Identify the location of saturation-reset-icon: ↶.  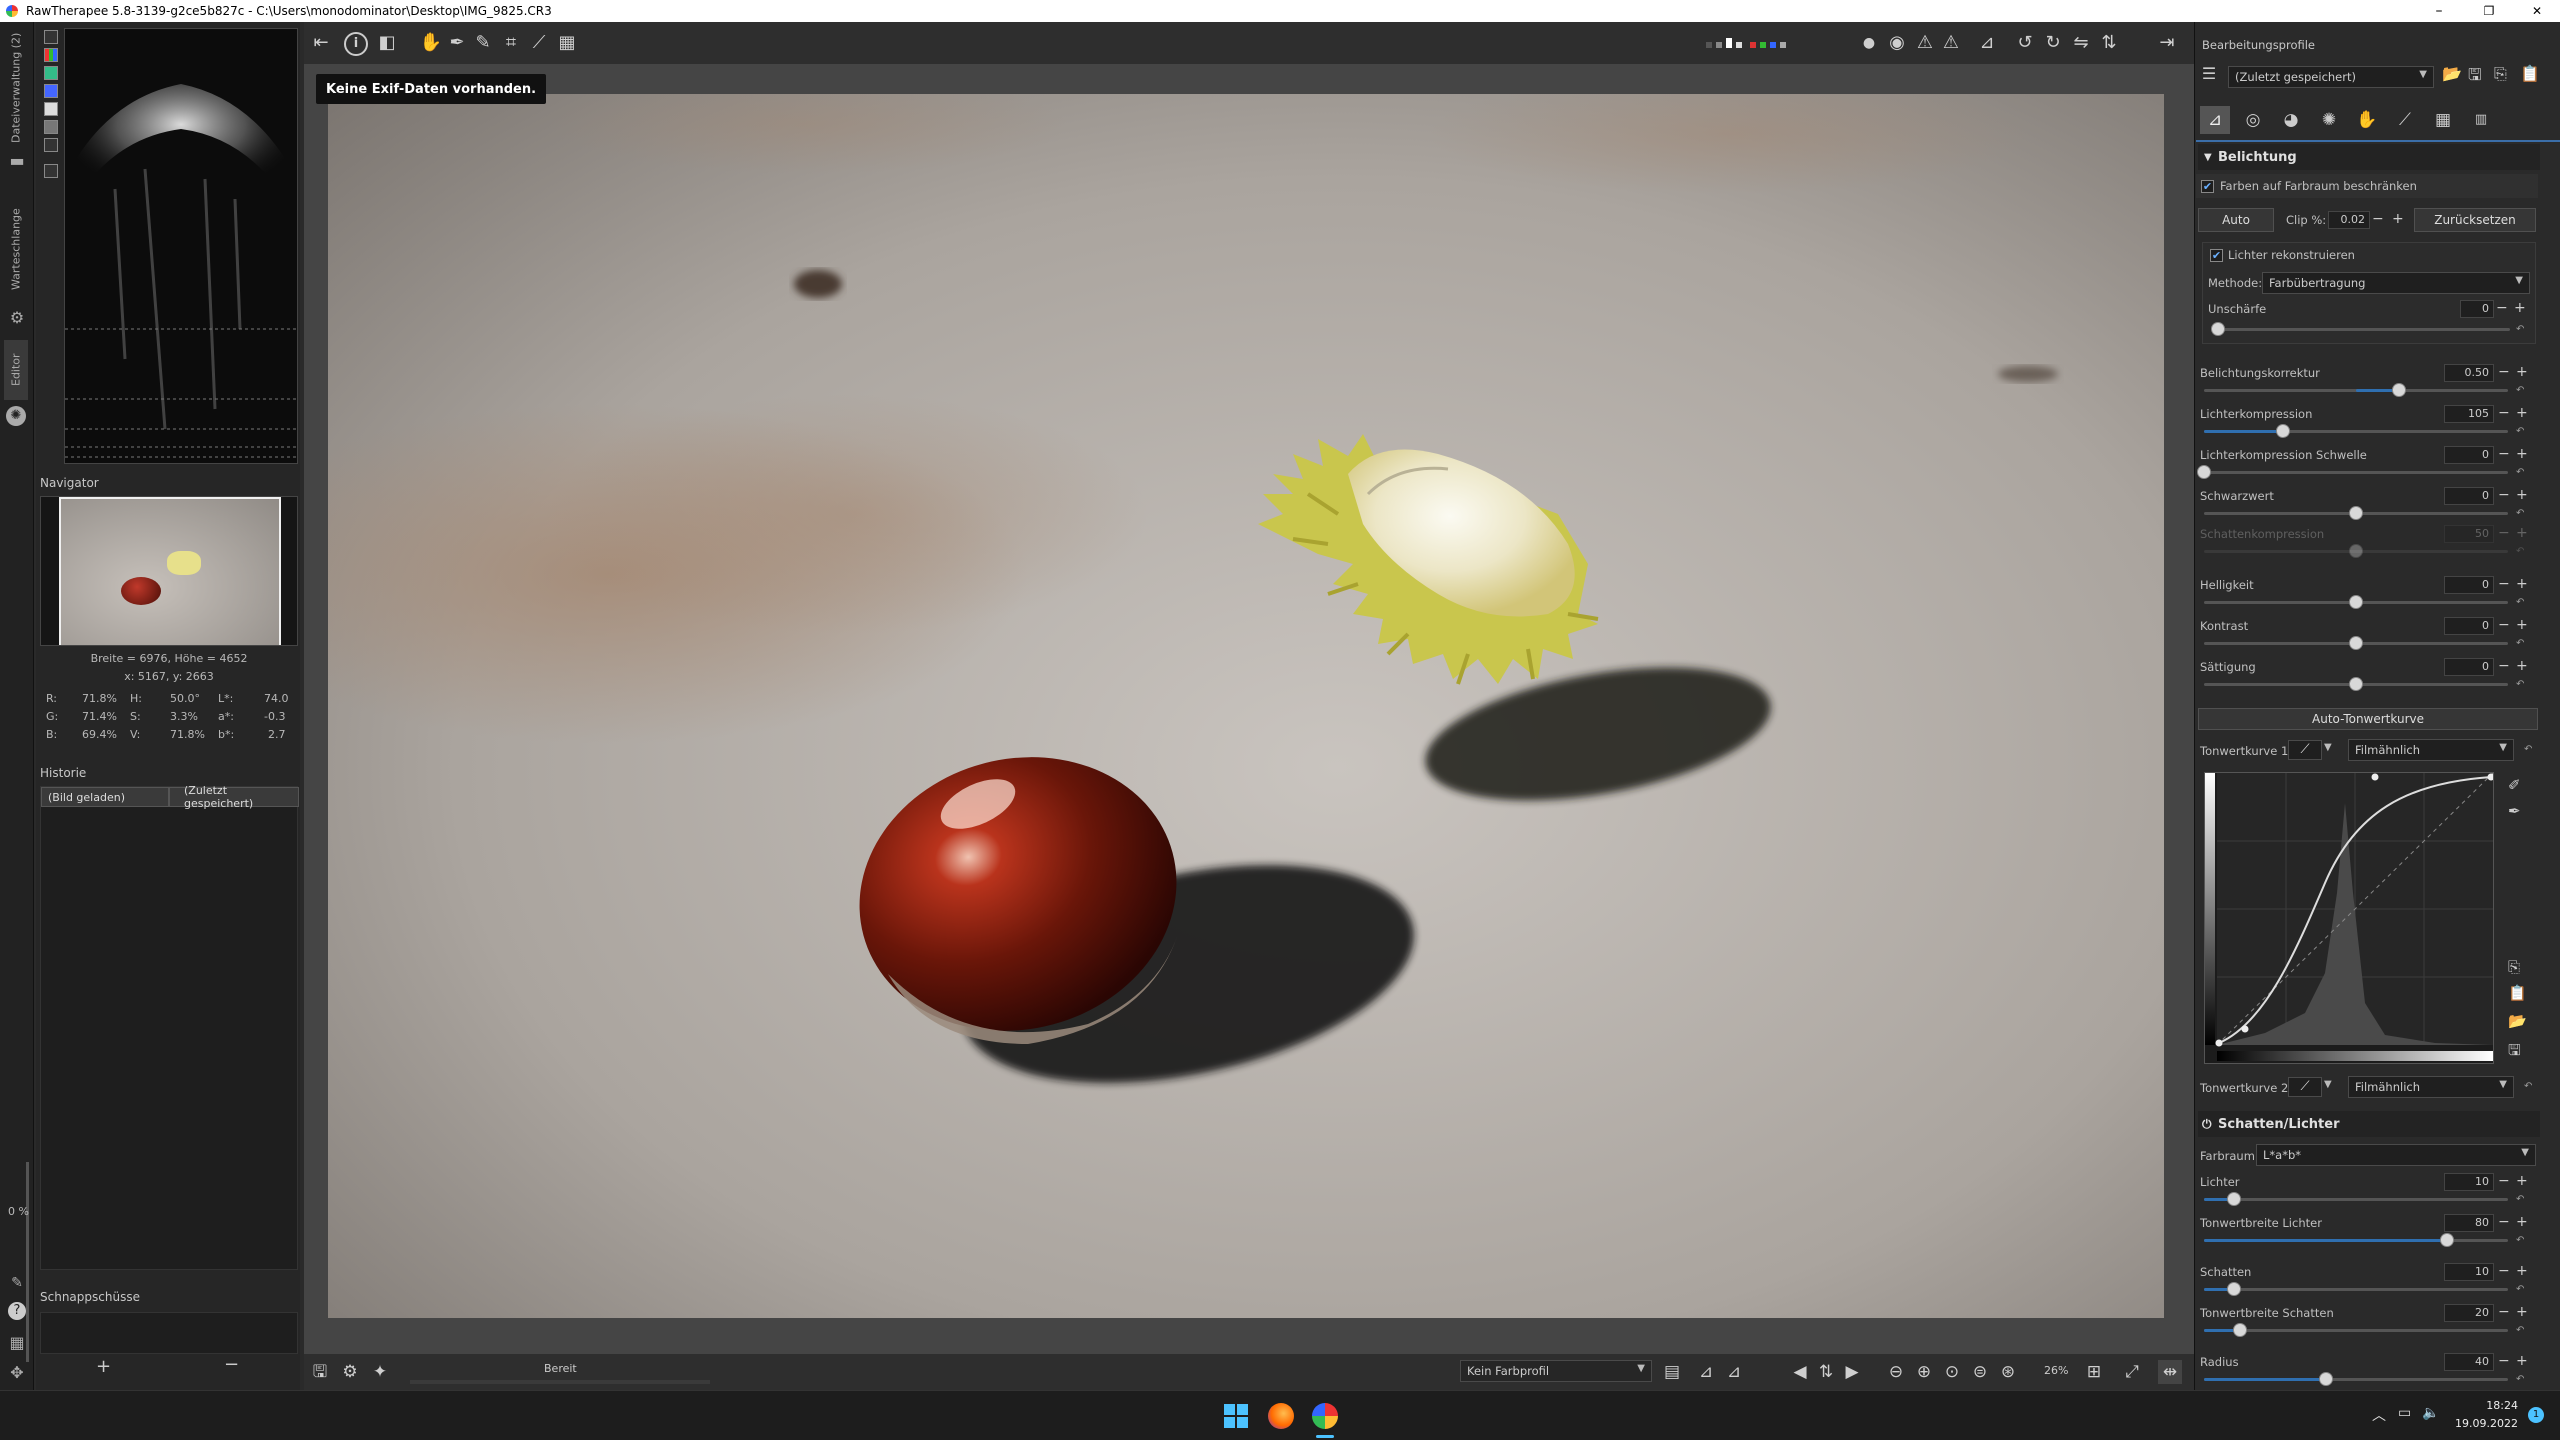
(2520, 684).